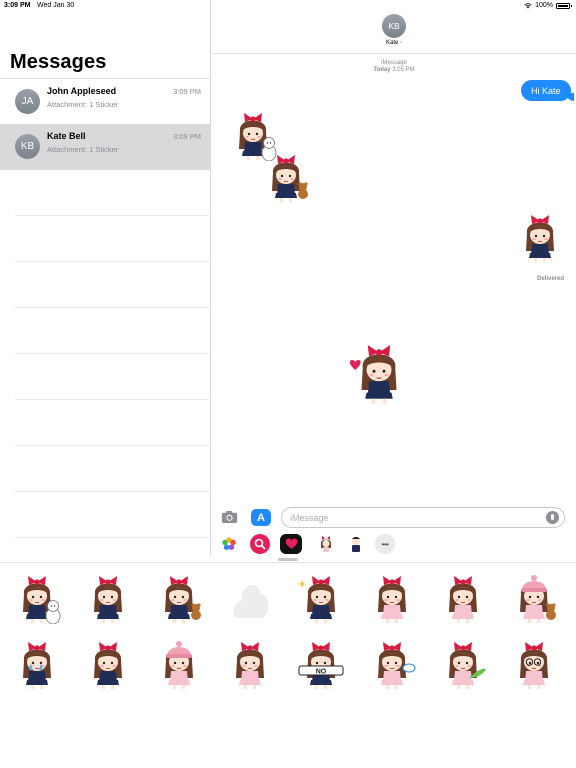 The height and width of the screenshot is (768, 576). I want to click on search-icon, so click(260, 544).